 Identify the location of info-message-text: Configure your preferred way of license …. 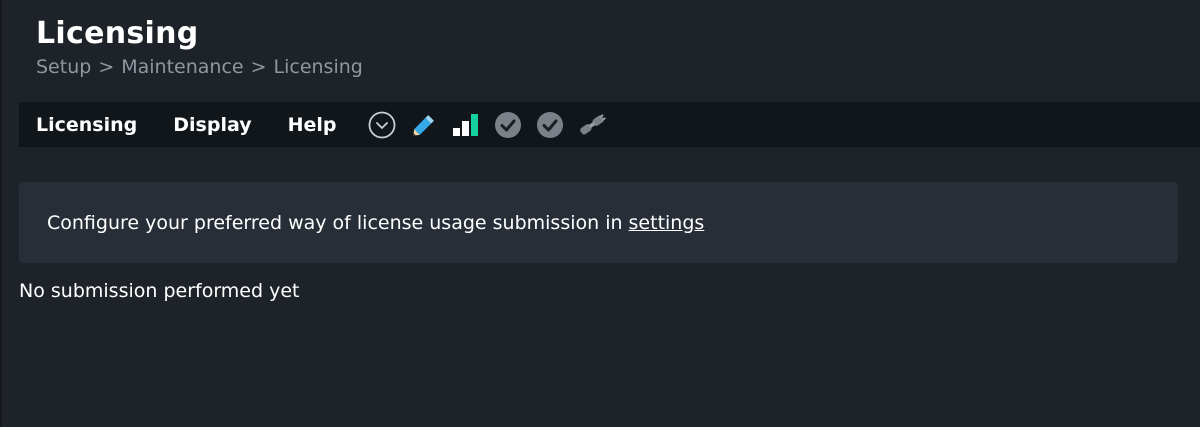
(335, 222).